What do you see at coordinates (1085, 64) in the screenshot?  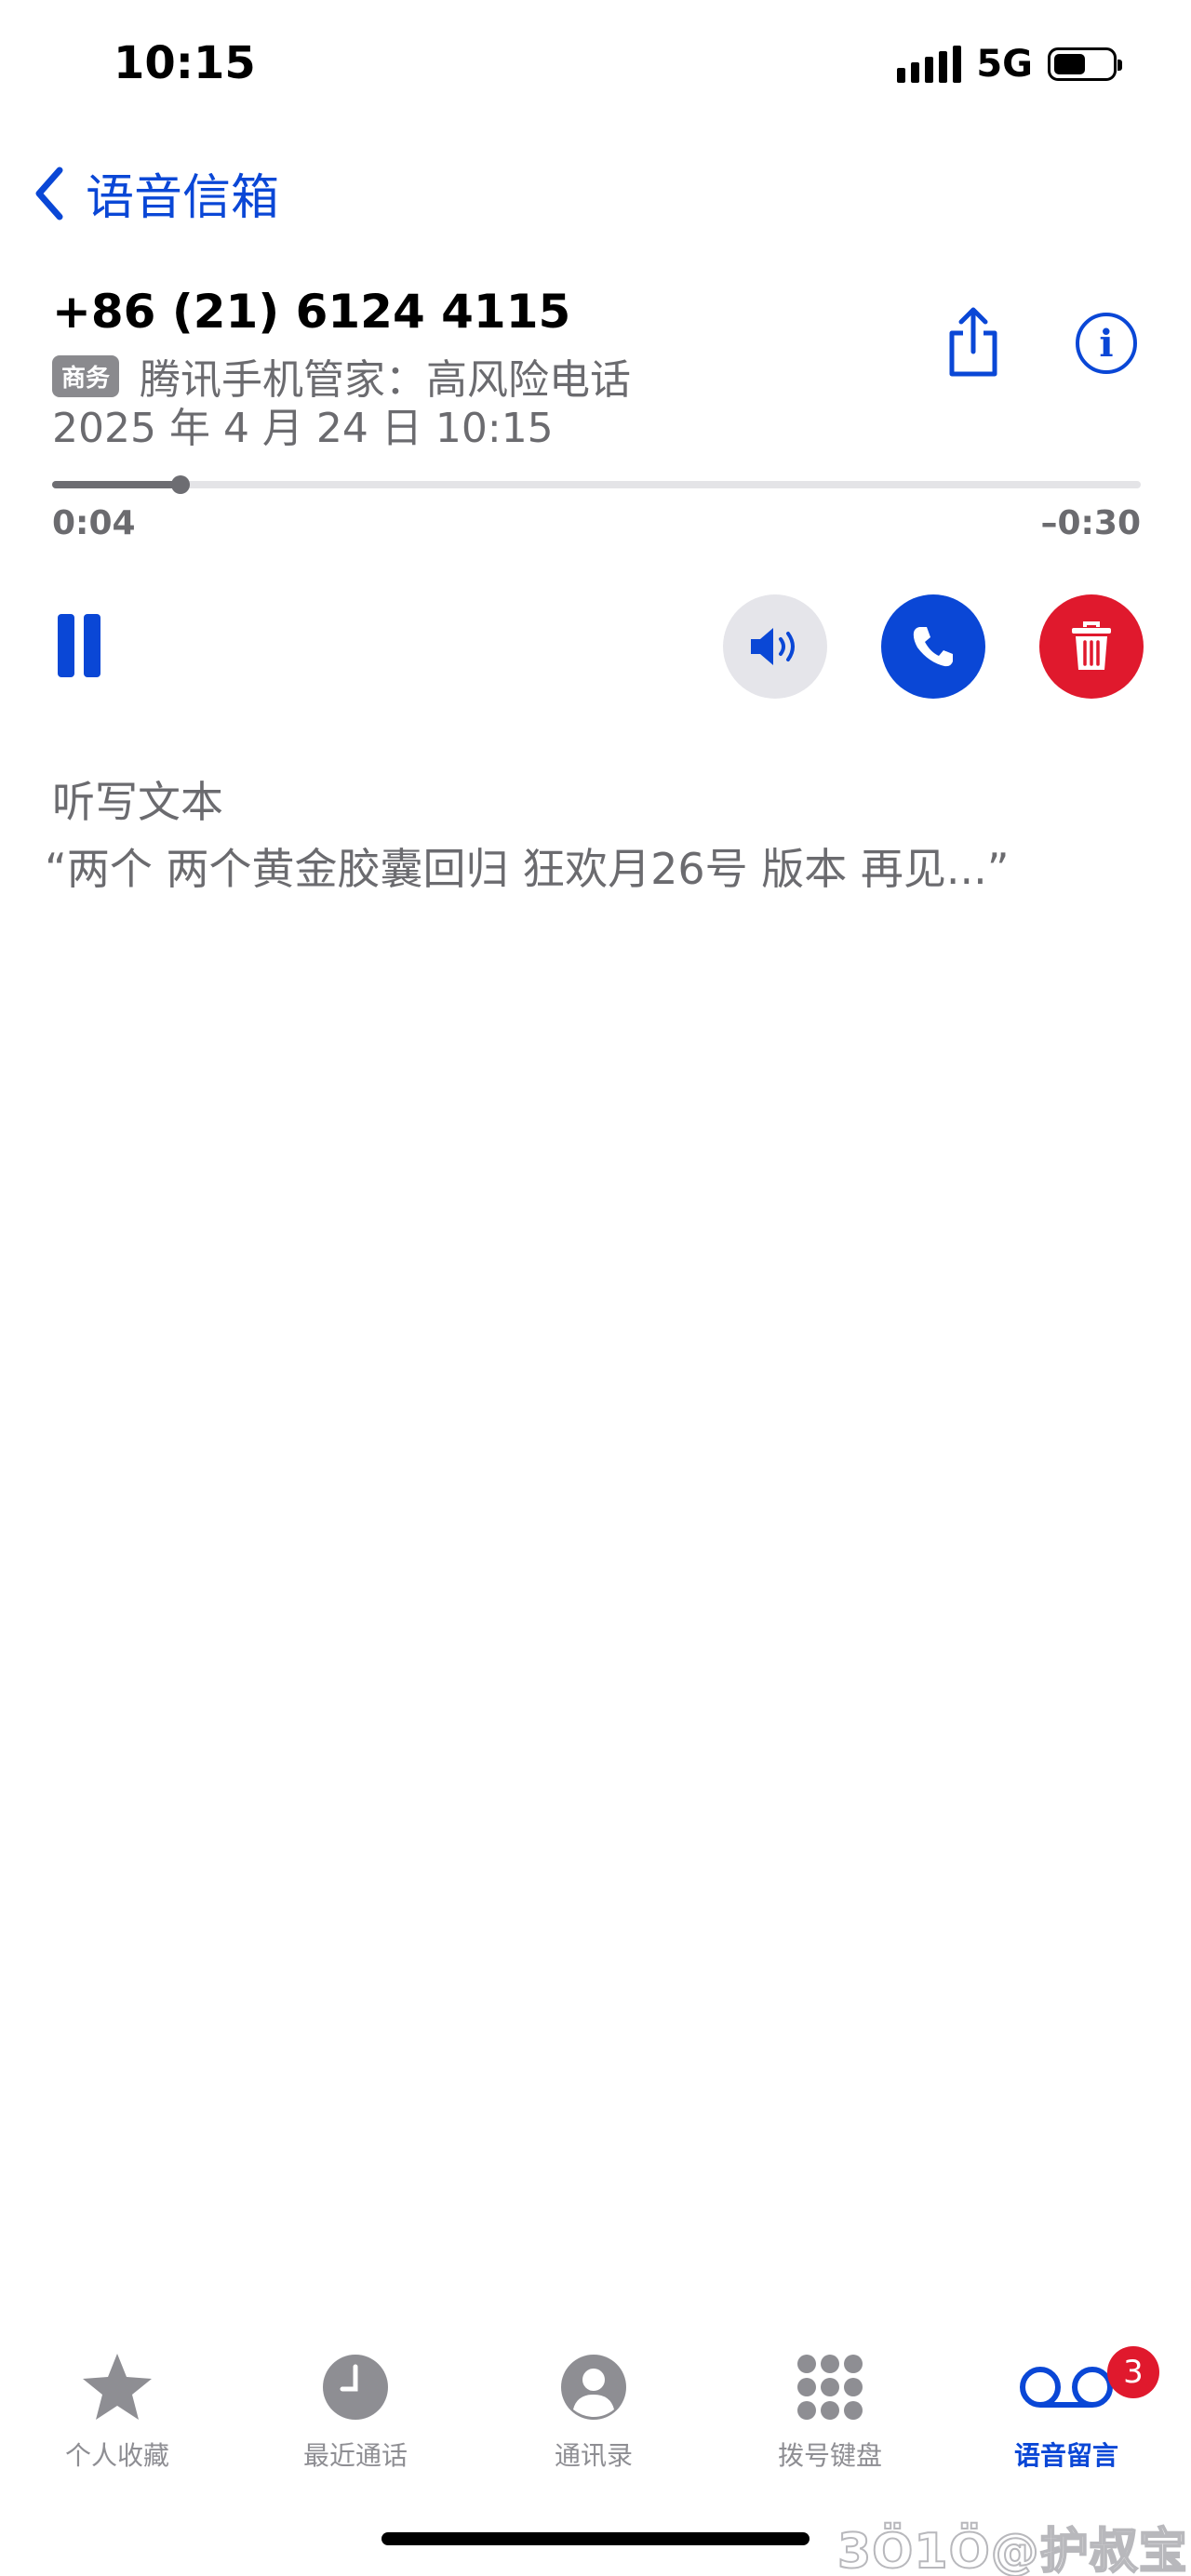 I see `battery-icon` at bounding box center [1085, 64].